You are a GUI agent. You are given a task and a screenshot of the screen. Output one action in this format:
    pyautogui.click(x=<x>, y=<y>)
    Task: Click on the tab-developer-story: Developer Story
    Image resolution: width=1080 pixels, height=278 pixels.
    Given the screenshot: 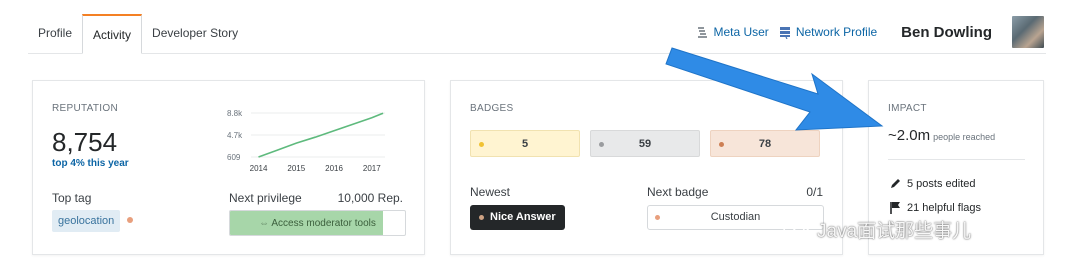 What is the action you would take?
    pyautogui.click(x=195, y=34)
    